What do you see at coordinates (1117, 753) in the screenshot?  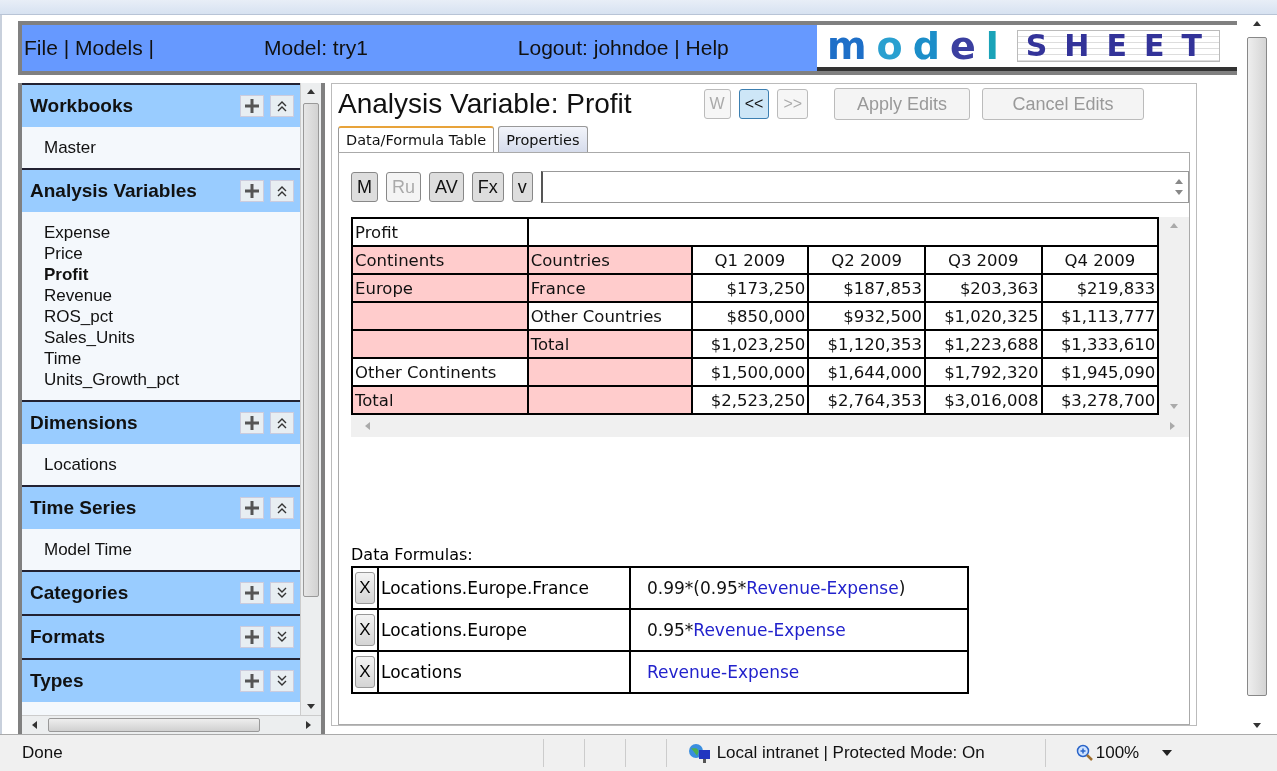 I see `zoom-level: 100%` at bounding box center [1117, 753].